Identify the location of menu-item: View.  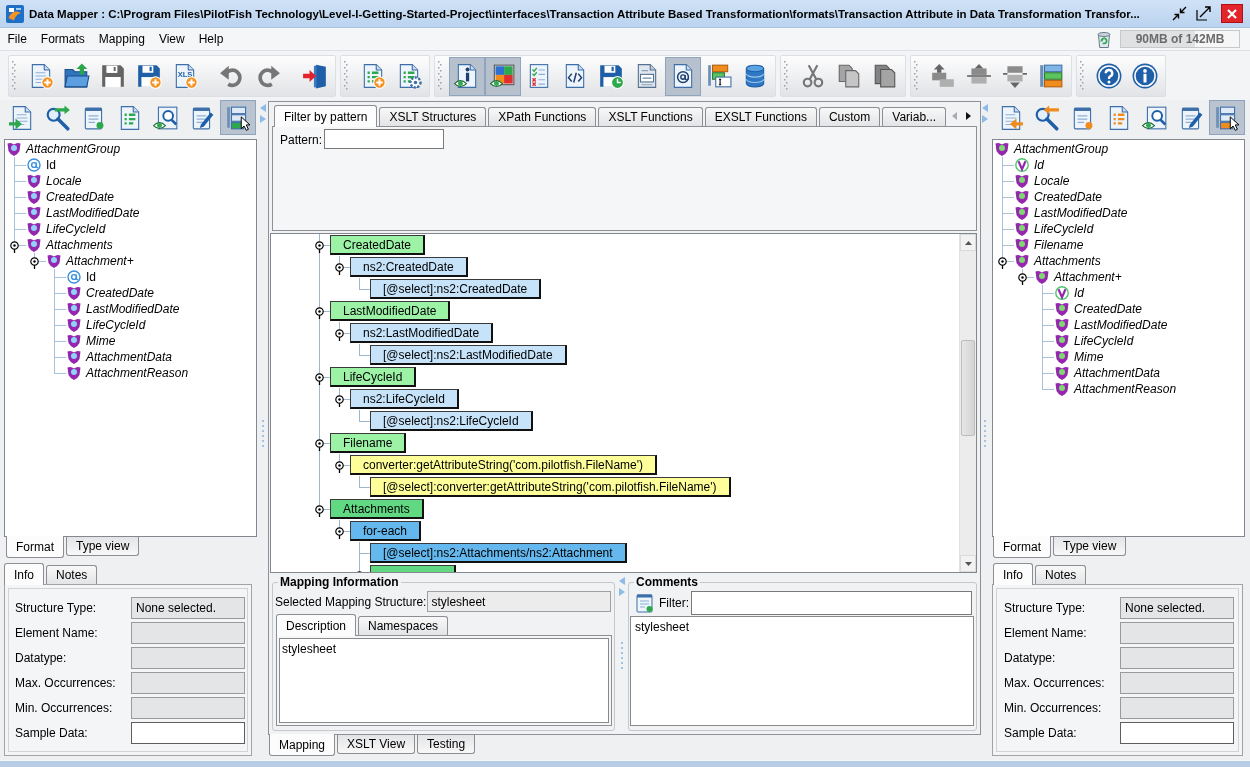
(172, 39).